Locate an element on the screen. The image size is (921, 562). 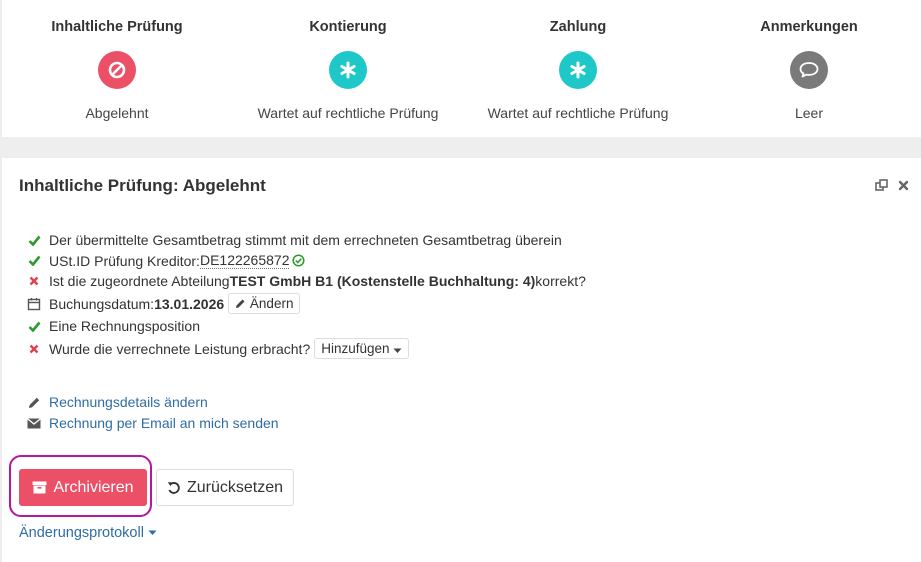
edit-invoice-details-link: Rechnungsdetails ändern is located at coordinates (117, 402).